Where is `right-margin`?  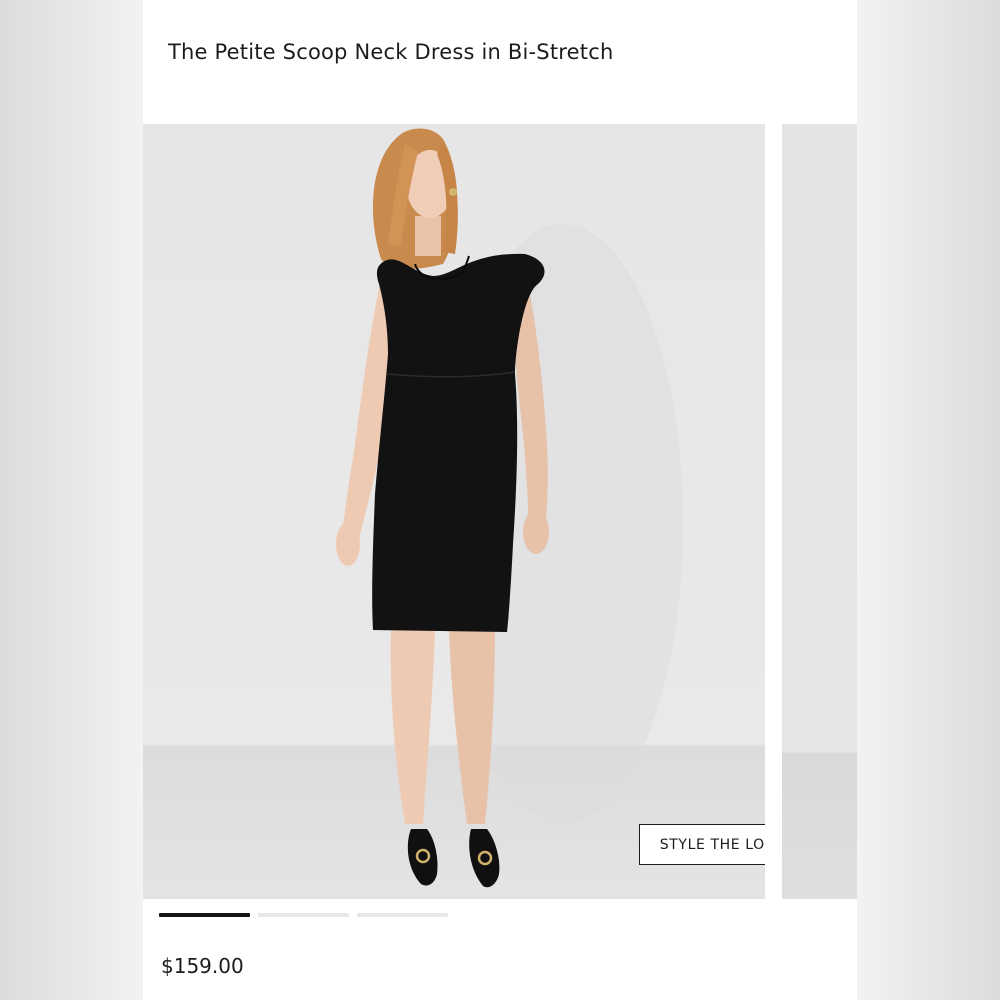
right-margin is located at coordinates (928, 500).